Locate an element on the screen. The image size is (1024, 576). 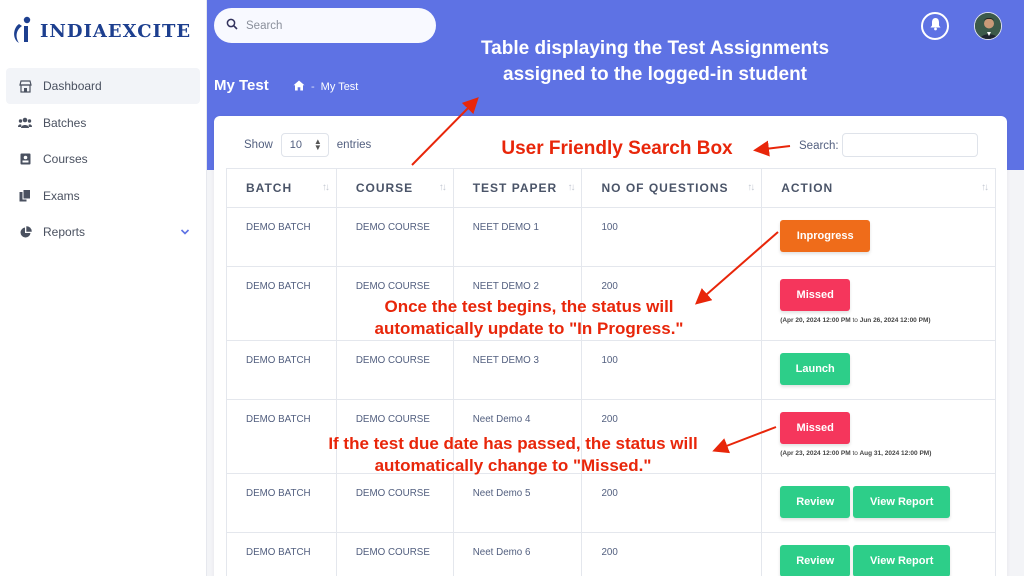
cell-test-paper: Neet Demo 6 is located at coordinates (517, 554).